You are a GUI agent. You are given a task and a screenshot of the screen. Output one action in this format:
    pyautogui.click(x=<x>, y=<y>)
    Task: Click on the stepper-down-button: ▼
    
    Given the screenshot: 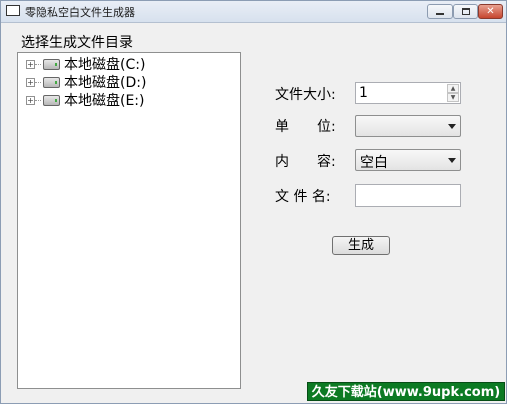 What is the action you would take?
    pyautogui.click(x=453, y=97)
    